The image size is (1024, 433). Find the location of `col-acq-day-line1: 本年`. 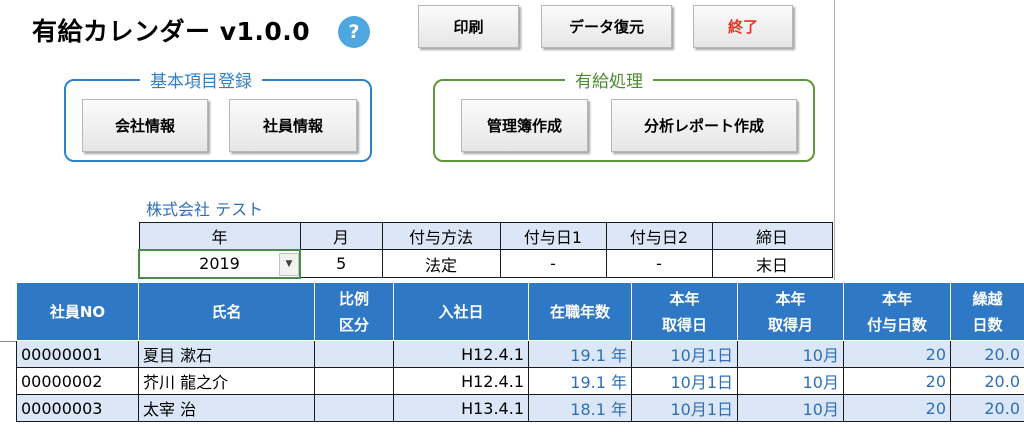

col-acq-day-line1: 本年 is located at coordinates (684, 298).